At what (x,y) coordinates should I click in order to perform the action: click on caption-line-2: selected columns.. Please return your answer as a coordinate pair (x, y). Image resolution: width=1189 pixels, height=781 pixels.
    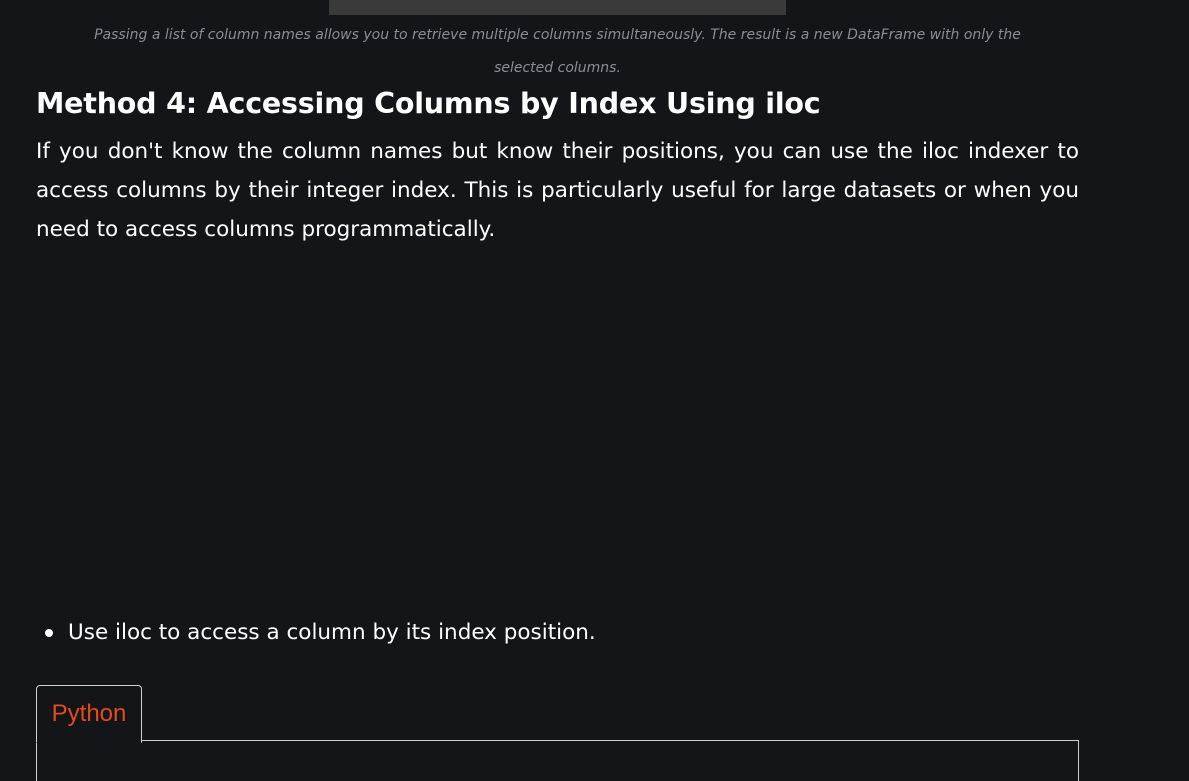
    Looking at the image, I should click on (557, 68).